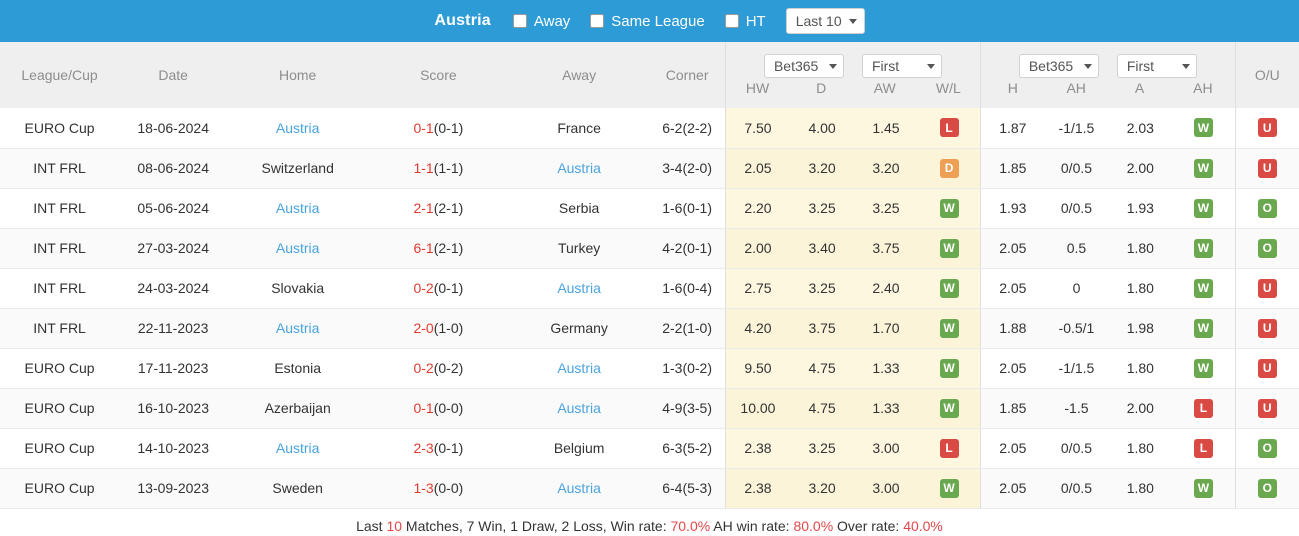  Describe the element at coordinates (886, 288) in the screenshot. I see `odds-away-win: 2.40` at that location.